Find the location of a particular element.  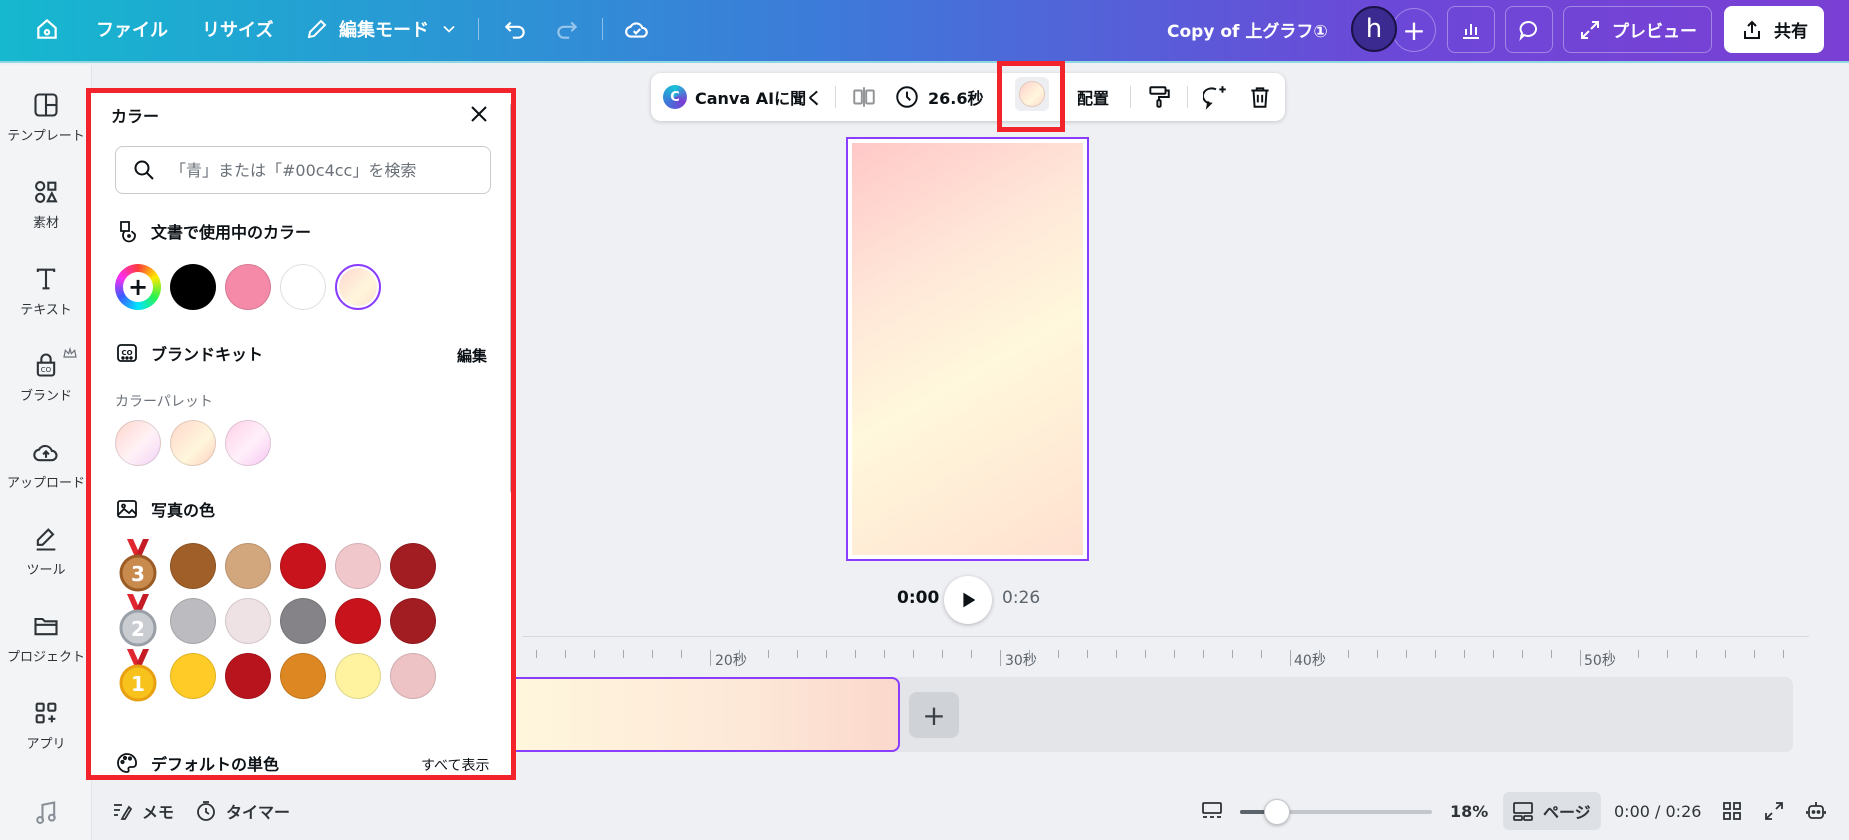

add-color-button: + is located at coordinates (138, 287).